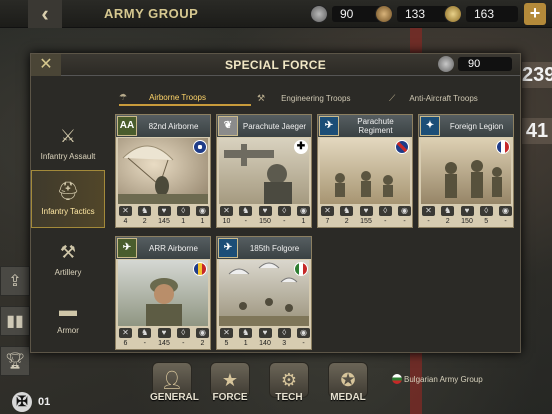 The height and width of the screenshot is (414, 552). I want to click on usa-flag-icon, so click(200, 147).